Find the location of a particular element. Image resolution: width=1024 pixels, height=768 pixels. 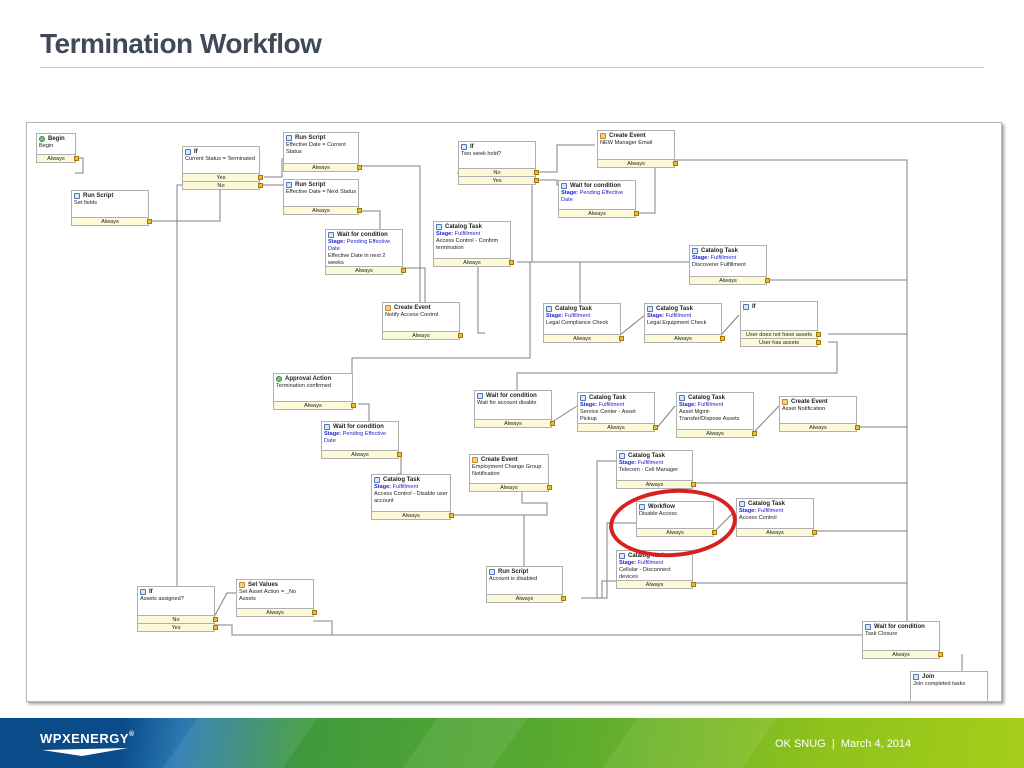

node-join: Join Join completed tasks is located at coordinates (949, 686).